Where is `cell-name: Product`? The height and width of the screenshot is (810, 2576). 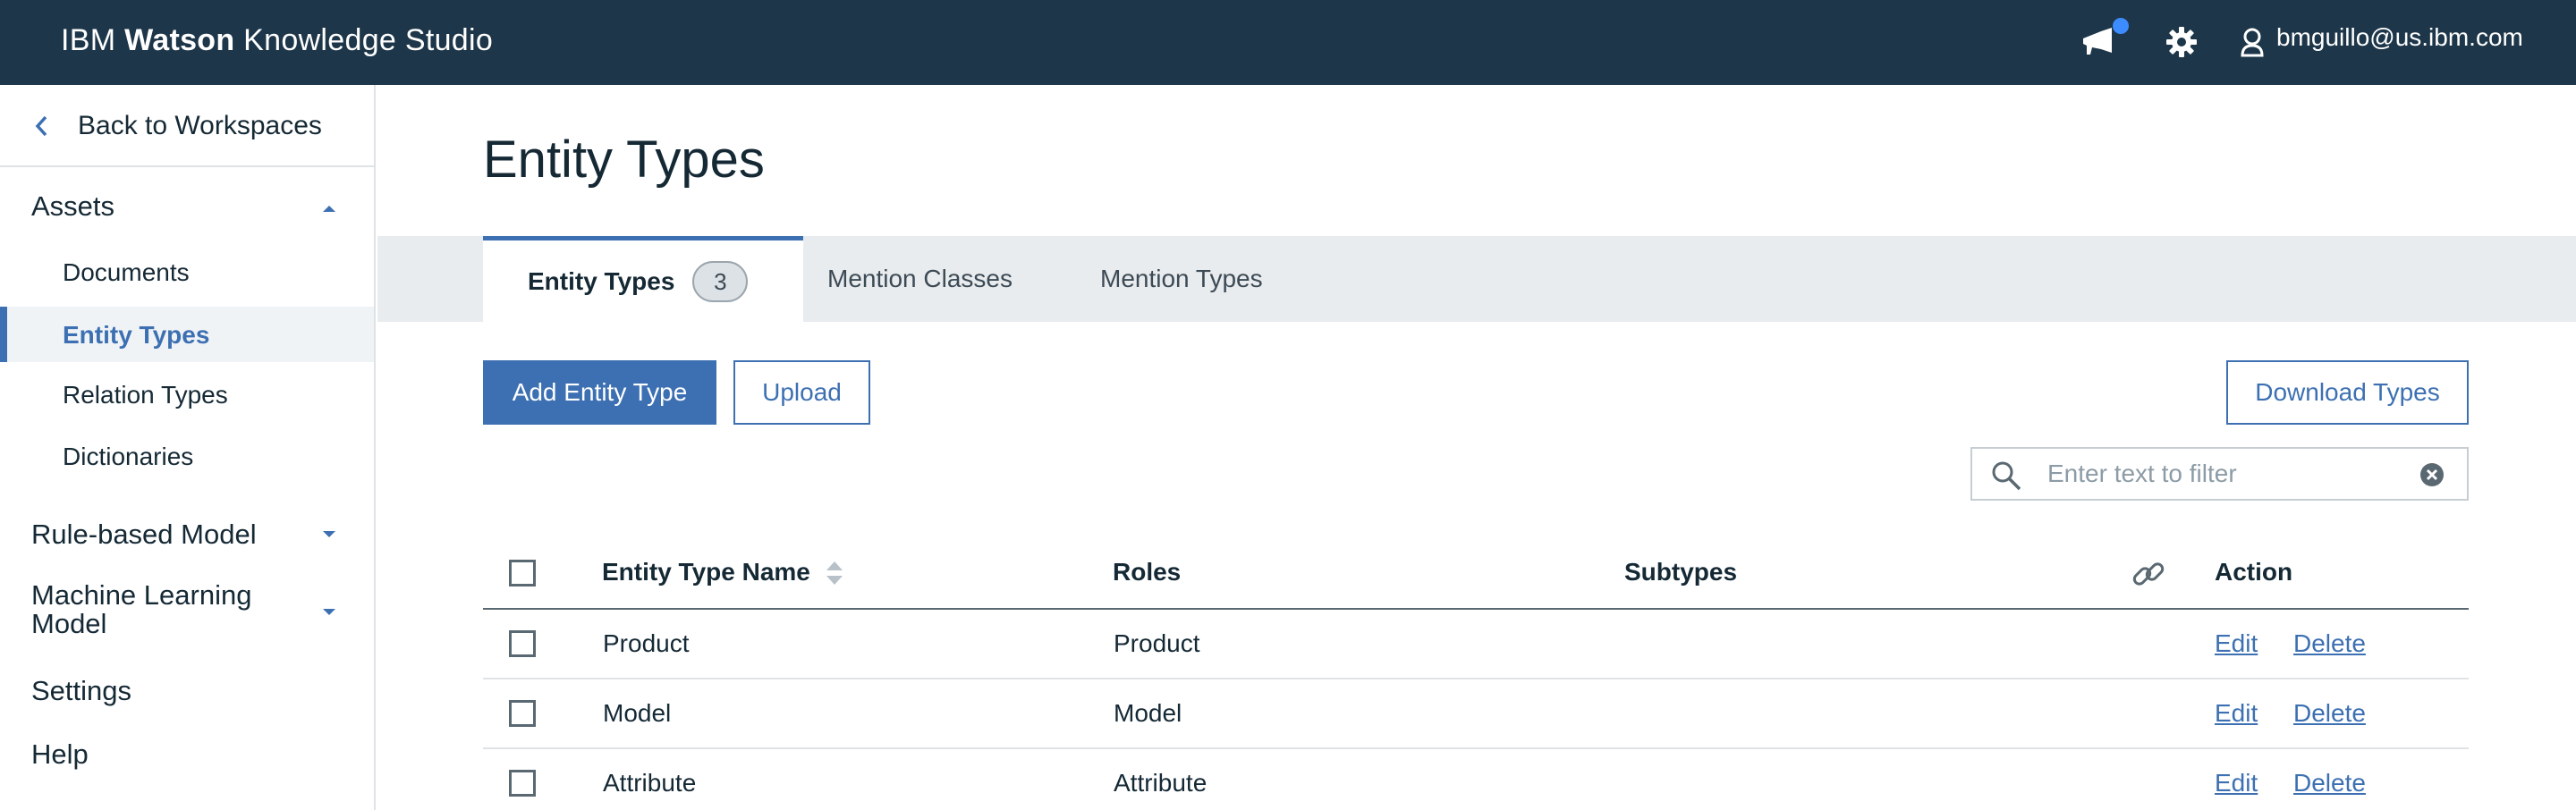
cell-name: Product is located at coordinates (646, 643).